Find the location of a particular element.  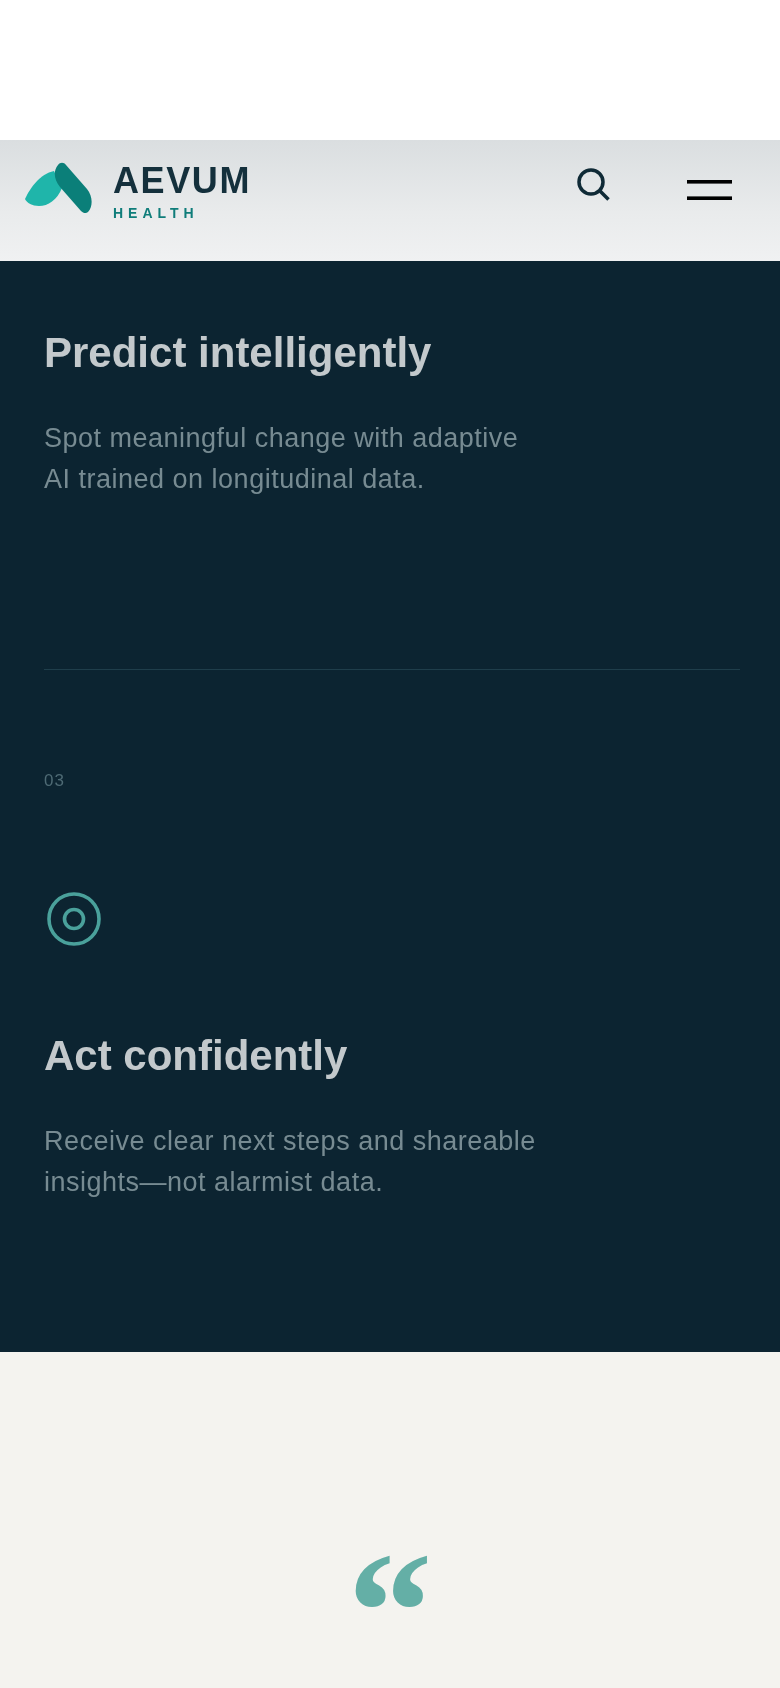

search-button is located at coordinates (593, 184).